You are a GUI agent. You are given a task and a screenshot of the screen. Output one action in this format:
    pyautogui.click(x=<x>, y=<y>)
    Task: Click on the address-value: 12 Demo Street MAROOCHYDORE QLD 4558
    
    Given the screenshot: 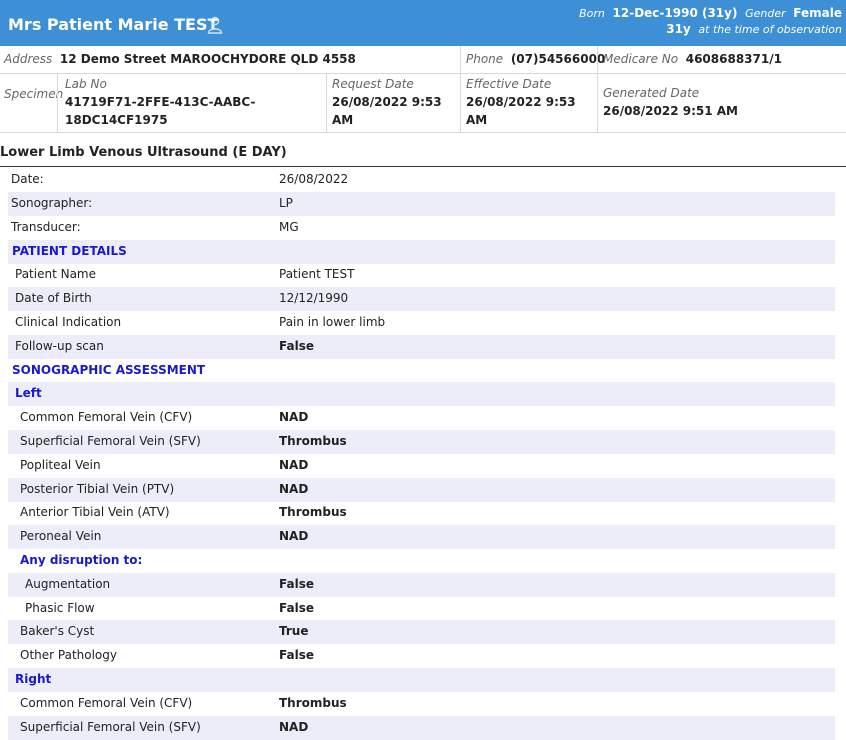 What is the action you would take?
    pyautogui.click(x=207, y=59)
    